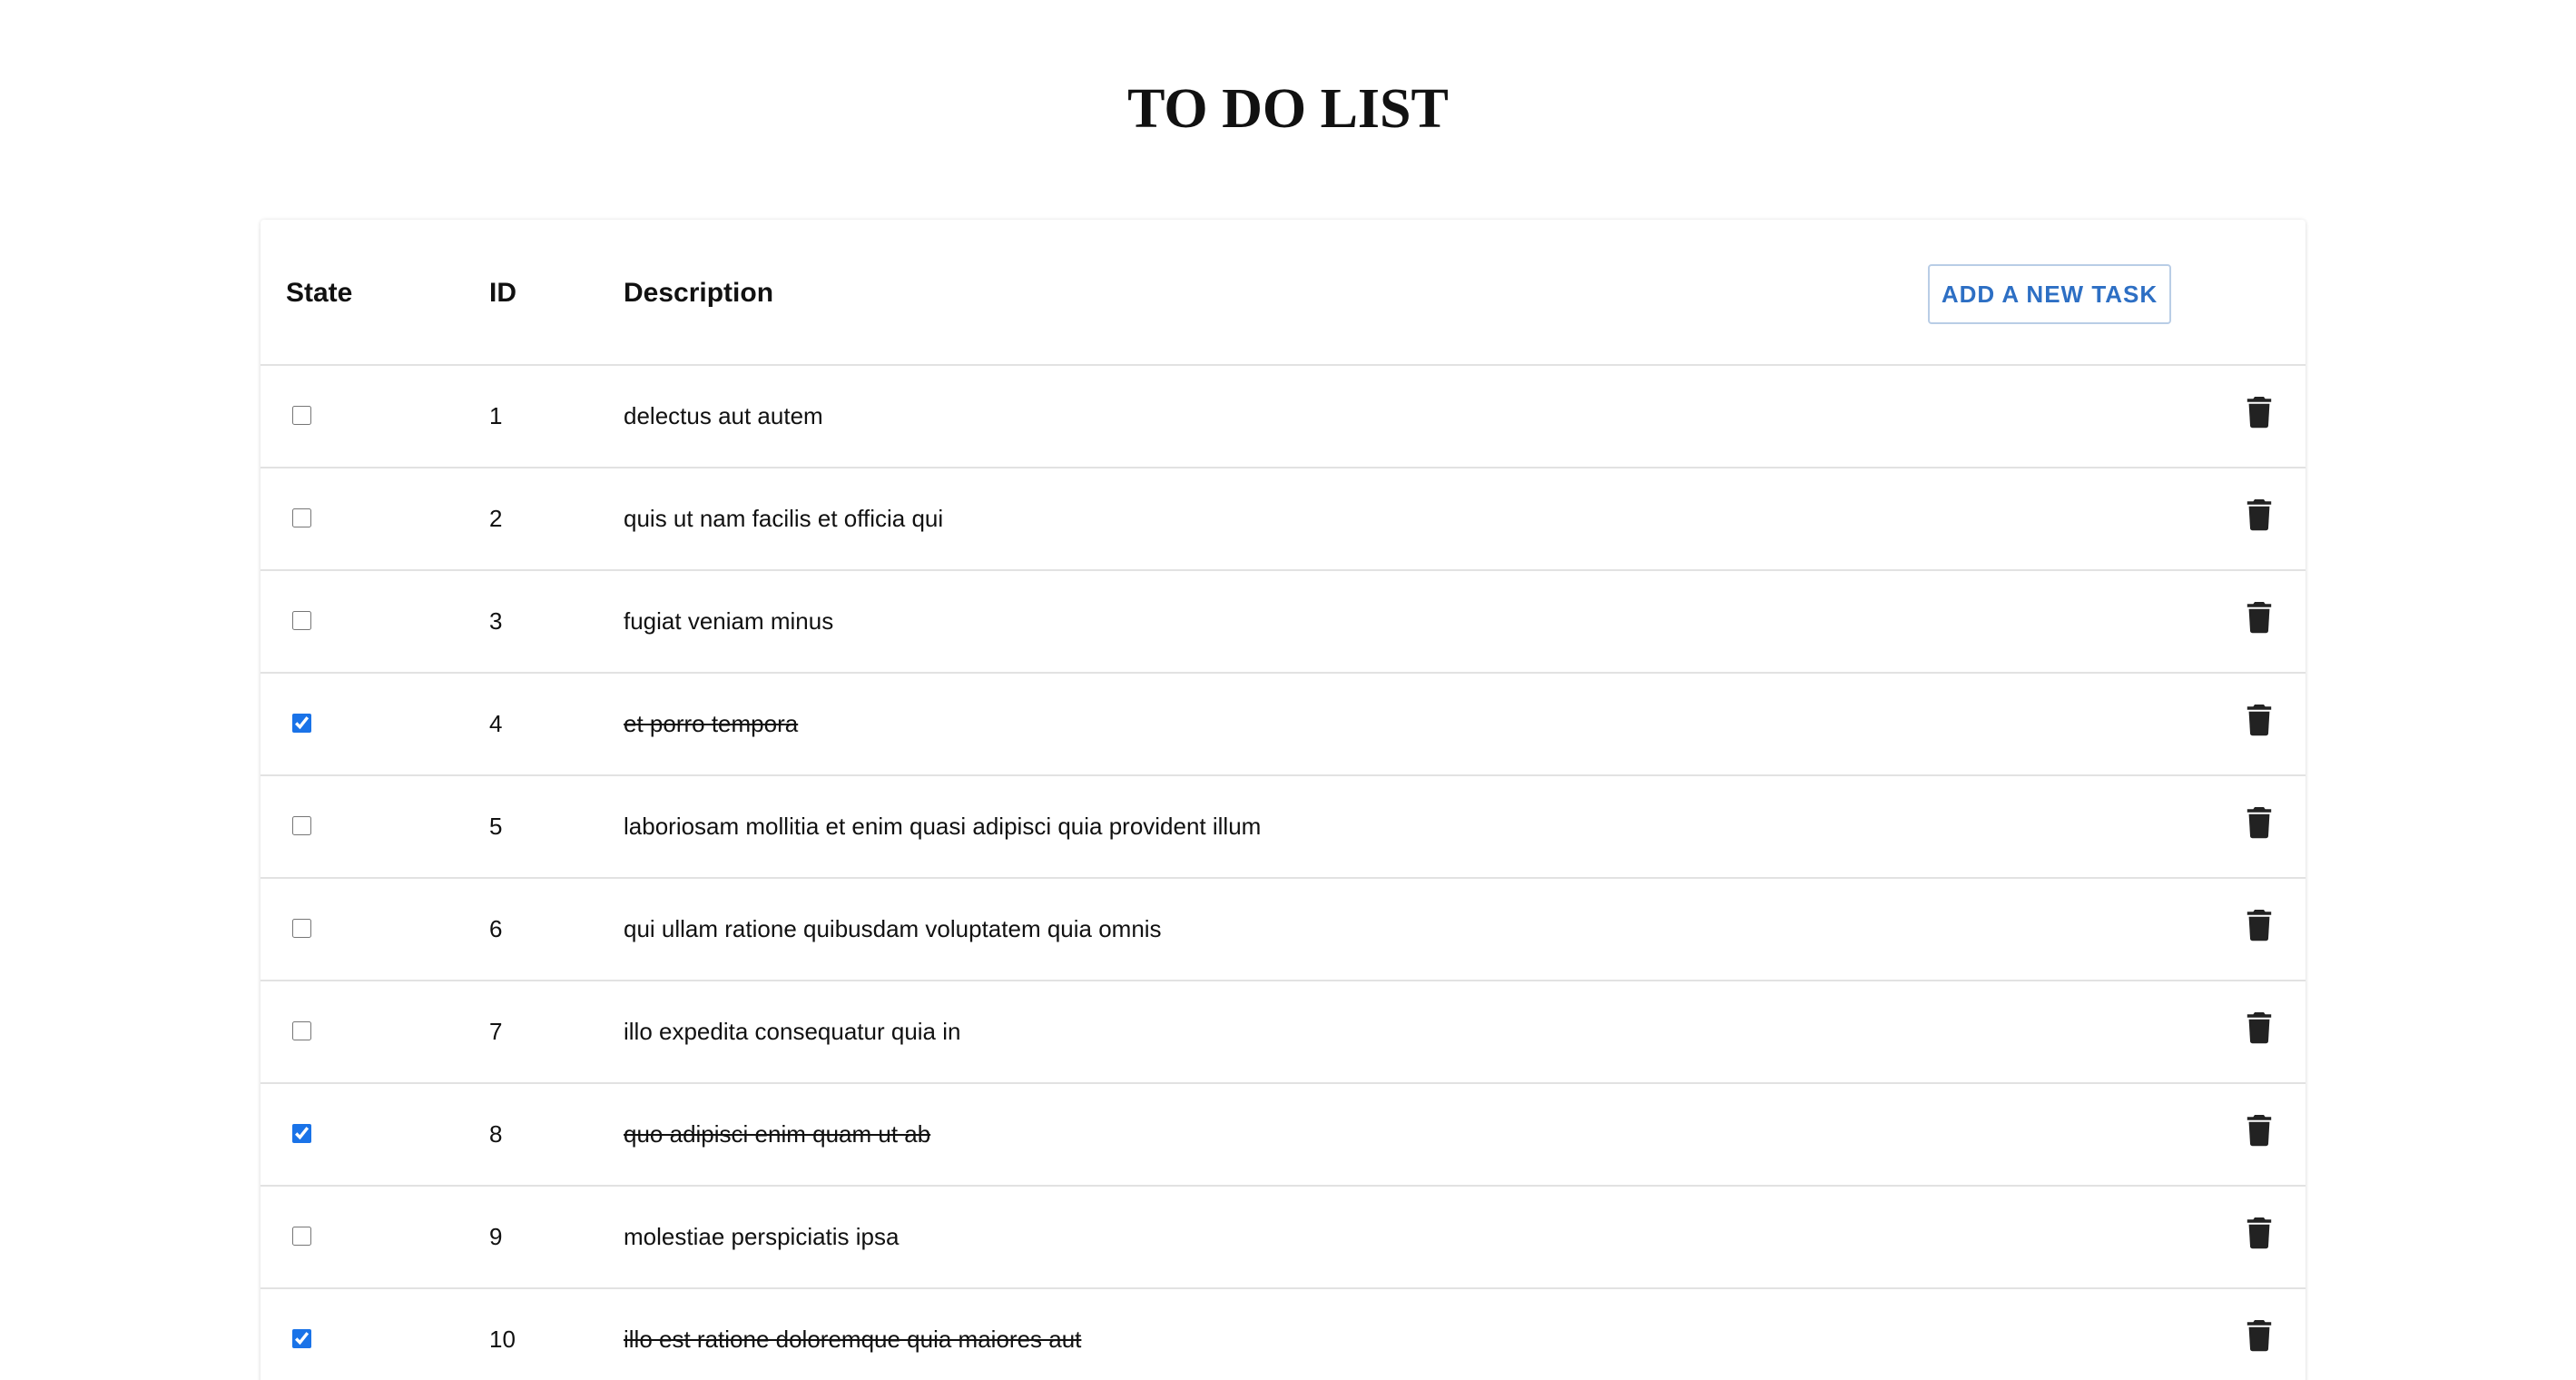 The width and height of the screenshot is (2576, 1380). What do you see at coordinates (762, 1236) in the screenshot?
I see `task-description: molestiae perspiciatis ipsa` at bounding box center [762, 1236].